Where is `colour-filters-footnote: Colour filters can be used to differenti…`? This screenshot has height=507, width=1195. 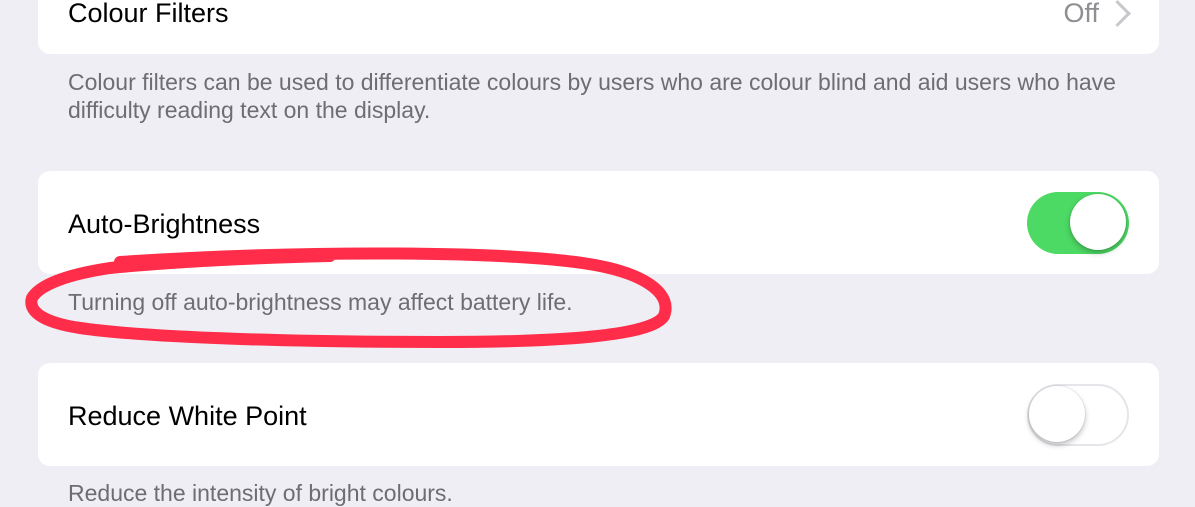
colour-filters-footnote: Colour filters can be used to differenti… is located at coordinates (592, 96).